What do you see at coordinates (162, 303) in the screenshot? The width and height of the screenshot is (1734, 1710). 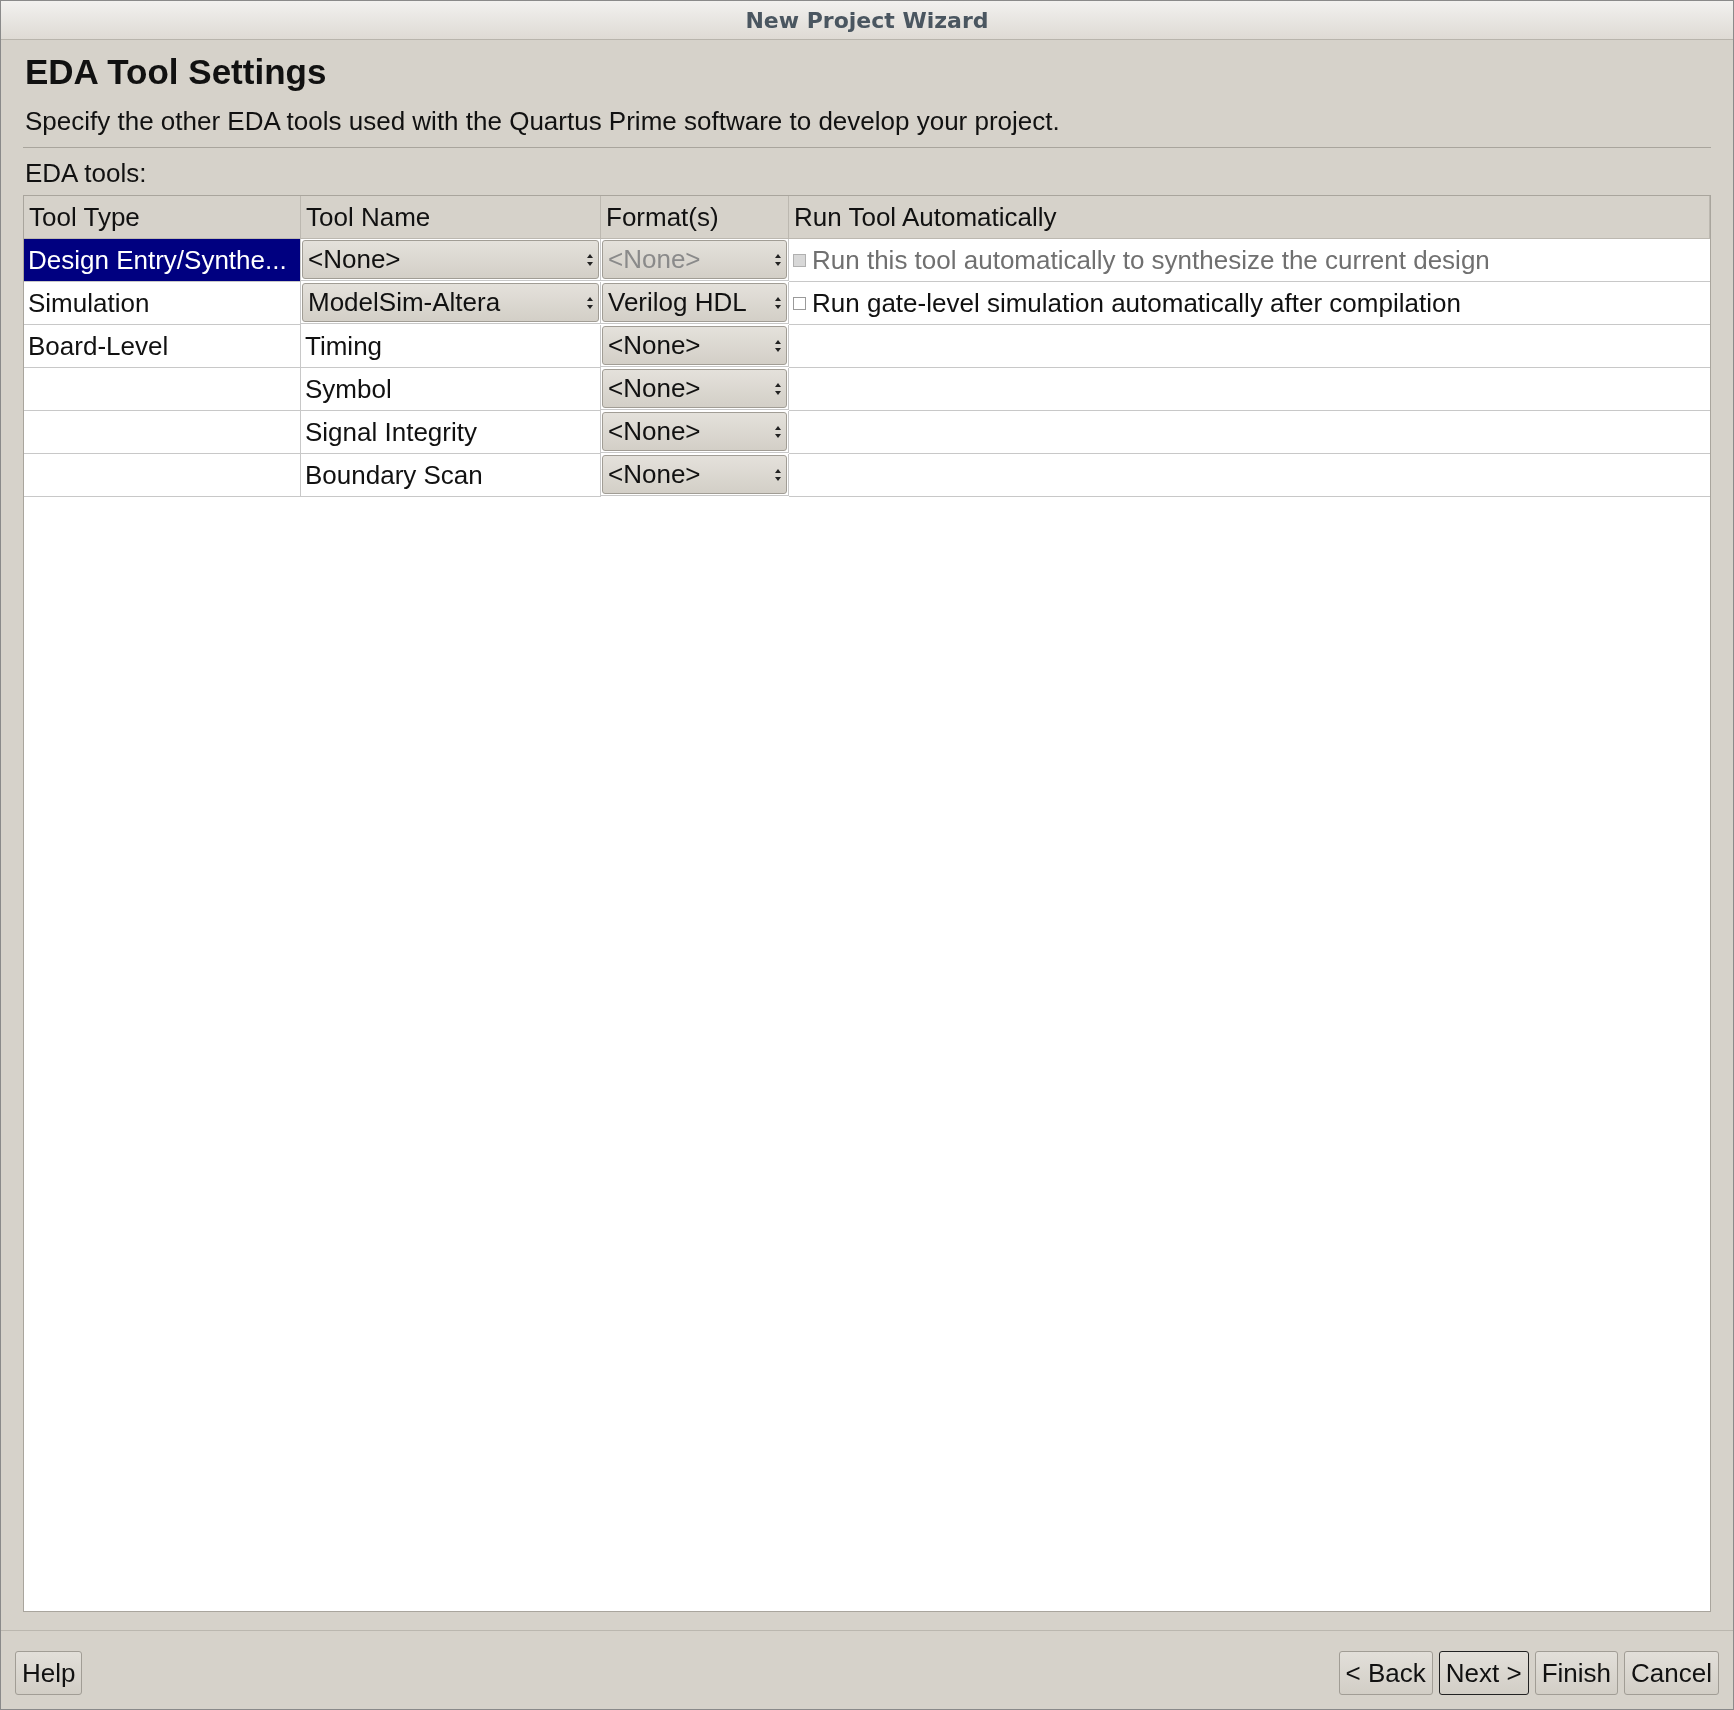 I see `tool-type-cell: Simulation` at bounding box center [162, 303].